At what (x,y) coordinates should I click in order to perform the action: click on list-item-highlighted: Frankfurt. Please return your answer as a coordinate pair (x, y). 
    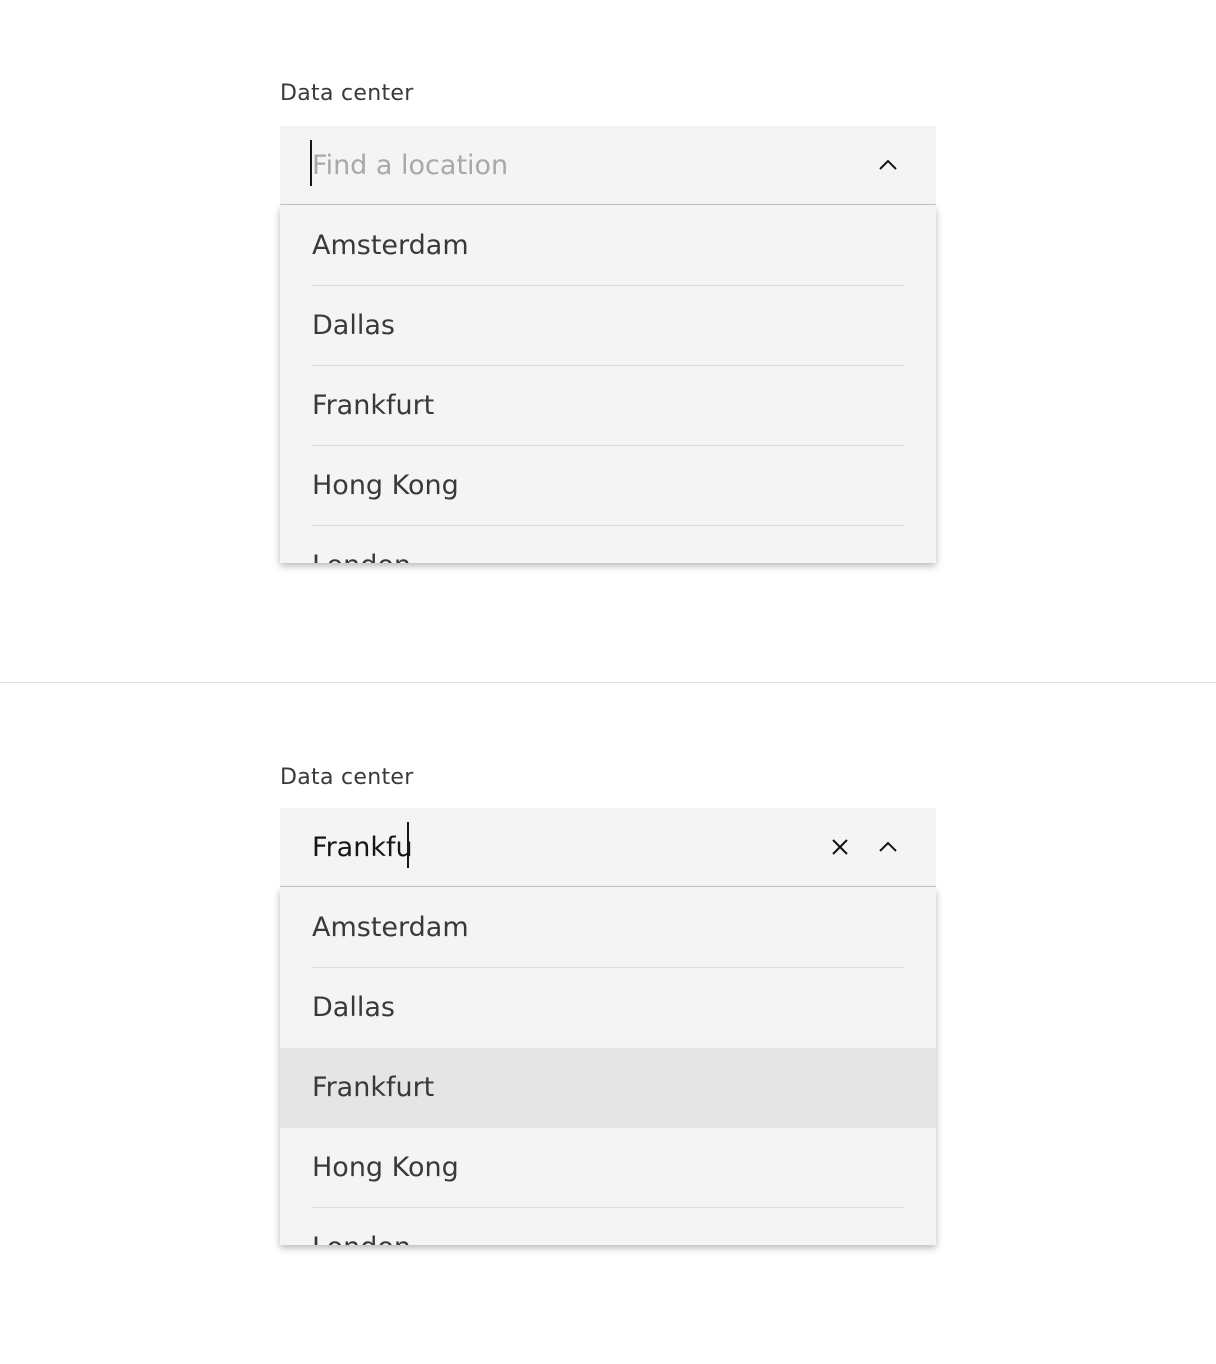
    Looking at the image, I should click on (608, 1088).